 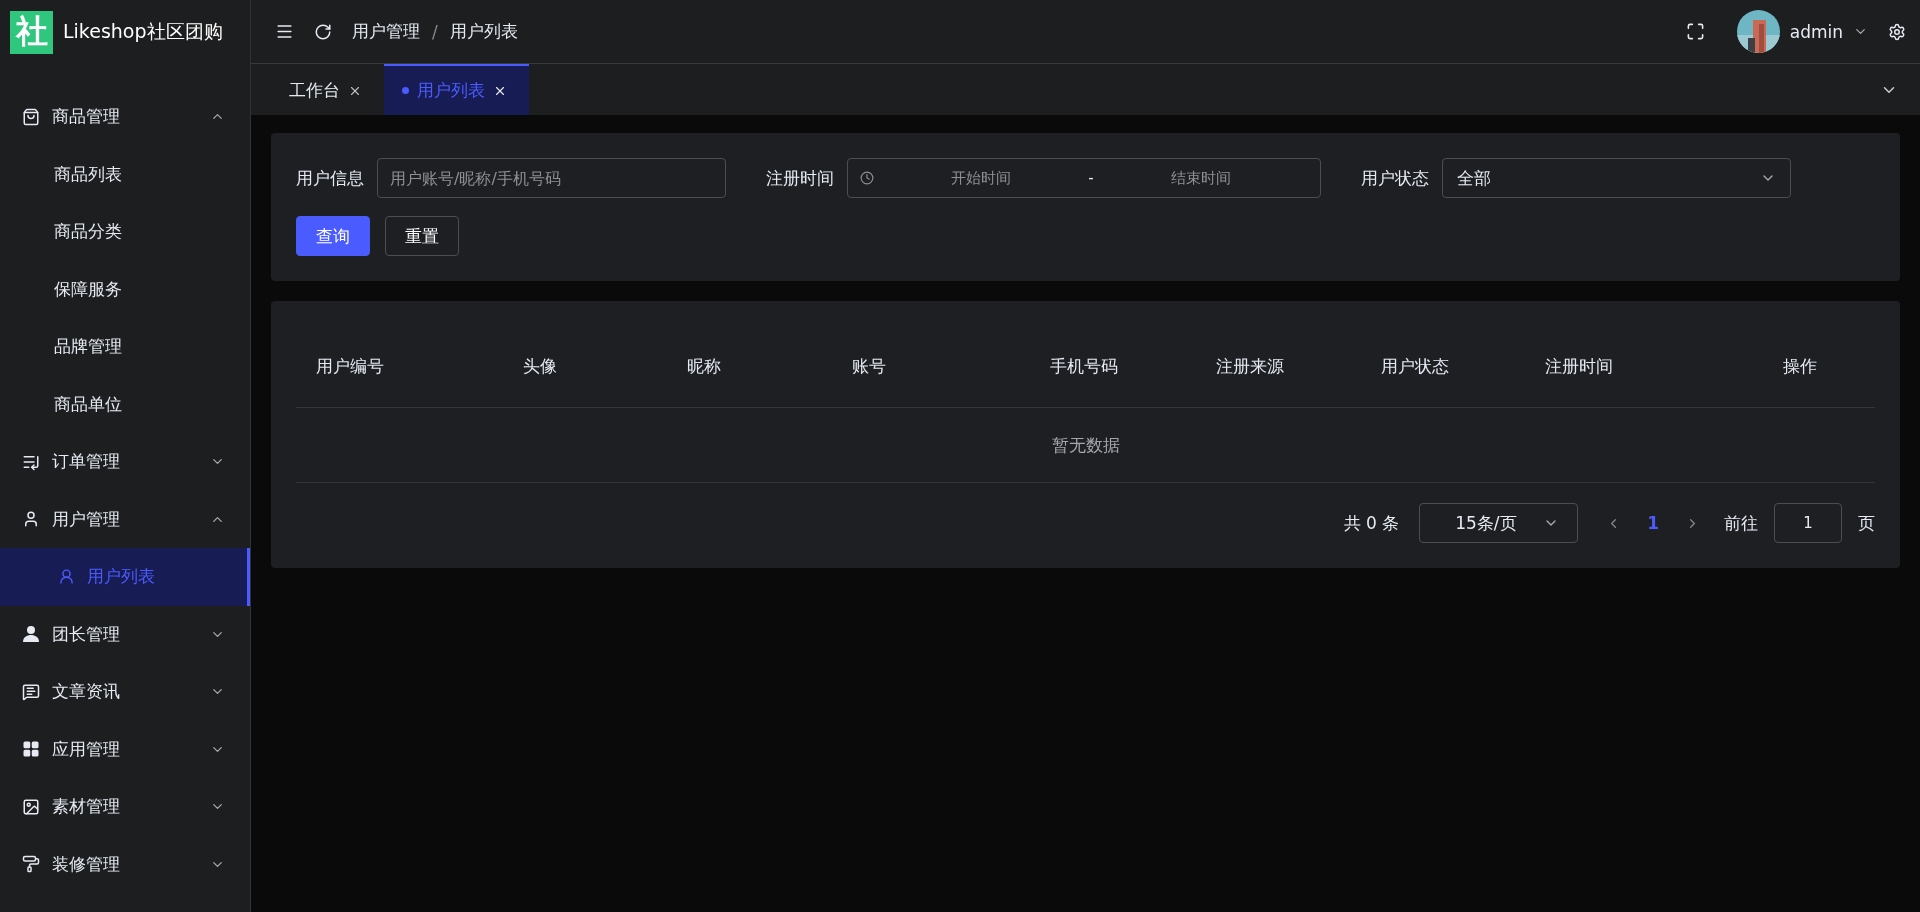 What do you see at coordinates (800, 178) in the screenshot?
I see `field-label: 注册时间` at bounding box center [800, 178].